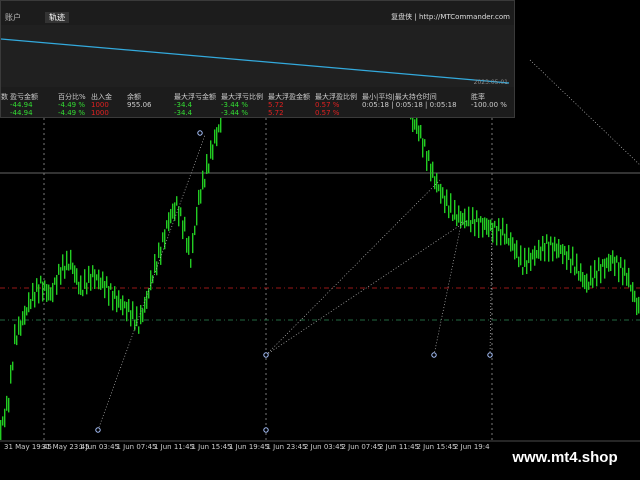 The width and height of the screenshot is (640, 480). What do you see at coordinates (100, 105) in the screenshot?
I see `stats-r1-col-3: 1000` at bounding box center [100, 105].